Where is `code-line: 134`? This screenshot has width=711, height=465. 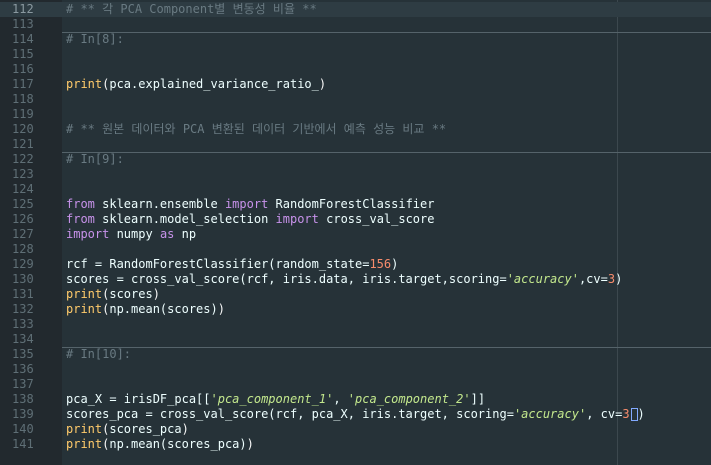 code-line: 134 is located at coordinates (355, 339).